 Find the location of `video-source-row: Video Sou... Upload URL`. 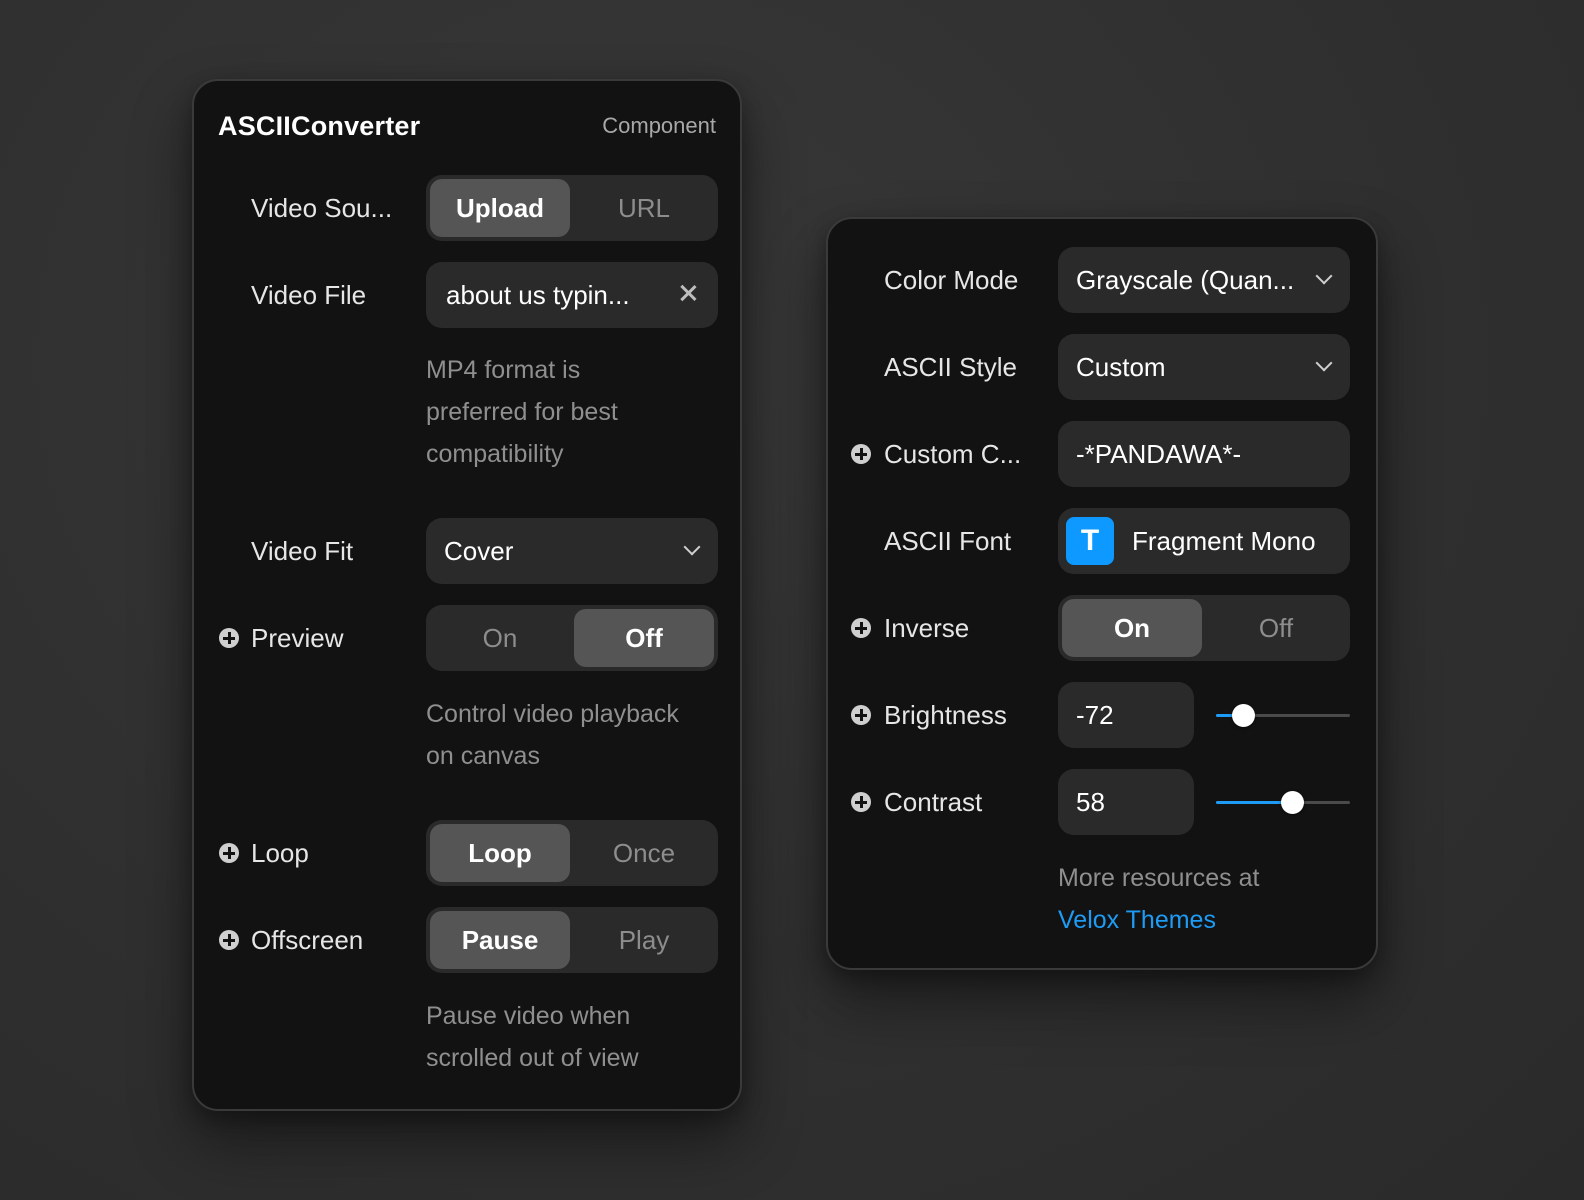

video-source-row: Video Sou... Upload URL is located at coordinates (467, 208).